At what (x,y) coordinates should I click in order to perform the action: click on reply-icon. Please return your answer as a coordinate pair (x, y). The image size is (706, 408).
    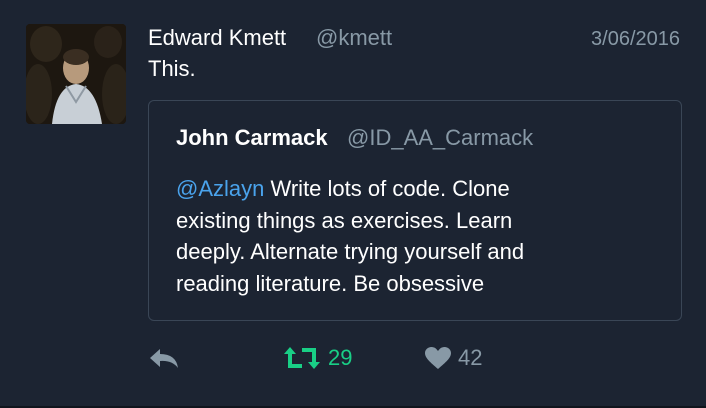
    Looking at the image, I should click on (164, 358).